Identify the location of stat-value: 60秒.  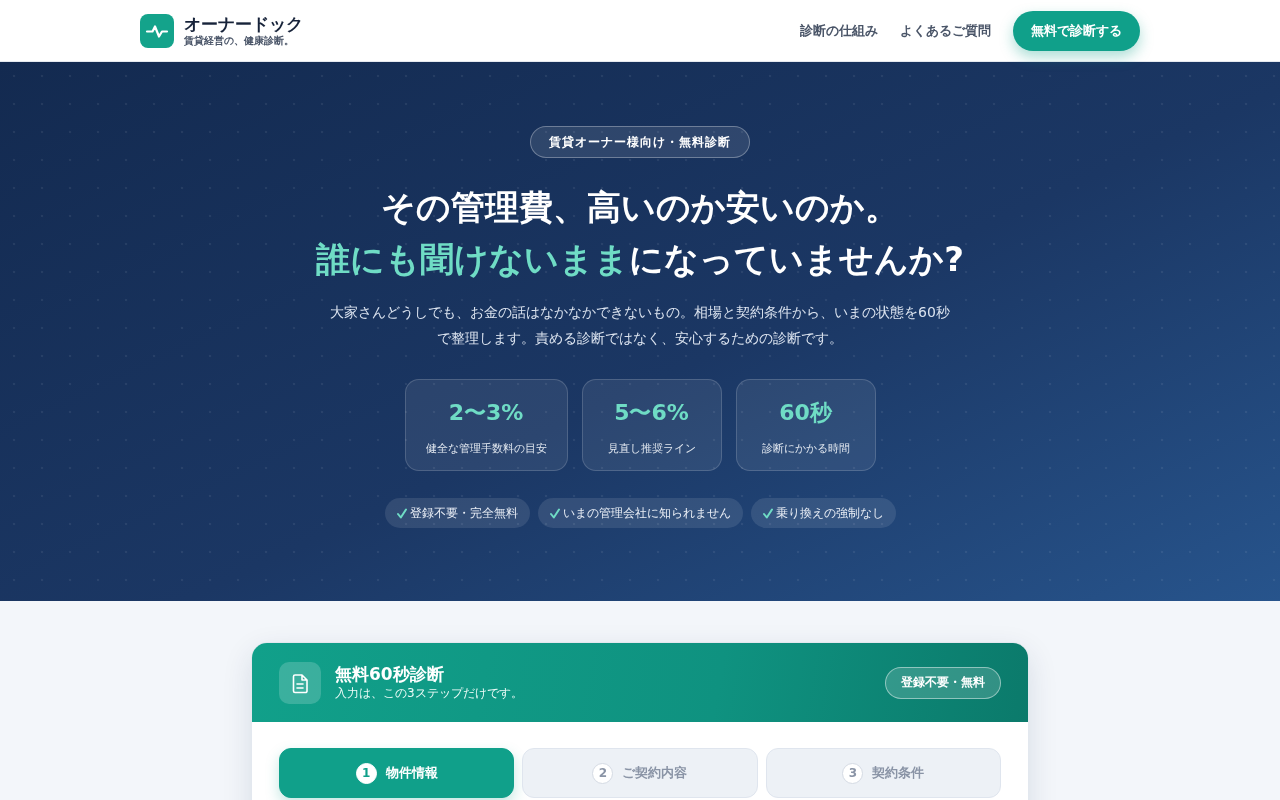
(805, 413).